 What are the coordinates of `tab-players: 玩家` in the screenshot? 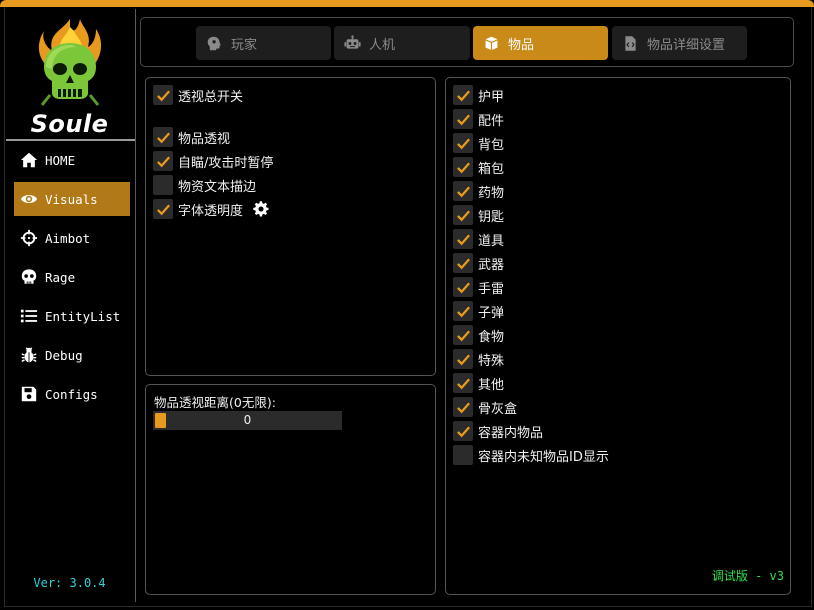 It's located at (263, 43).